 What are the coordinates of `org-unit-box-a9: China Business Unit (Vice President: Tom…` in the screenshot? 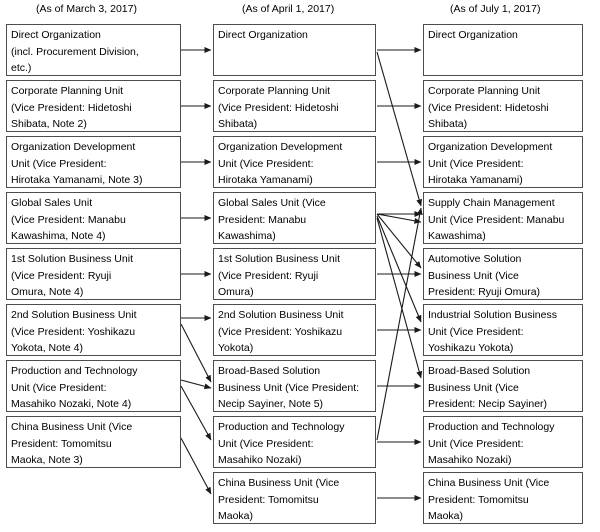 It's located at (294, 498).